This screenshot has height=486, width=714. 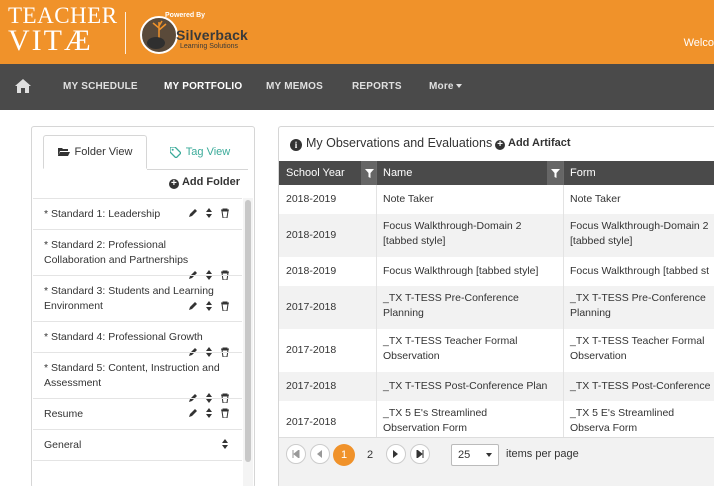 What do you see at coordinates (370, 455) in the screenshot?
I see `page-2-button: 2` at bounding box center [370, 455].